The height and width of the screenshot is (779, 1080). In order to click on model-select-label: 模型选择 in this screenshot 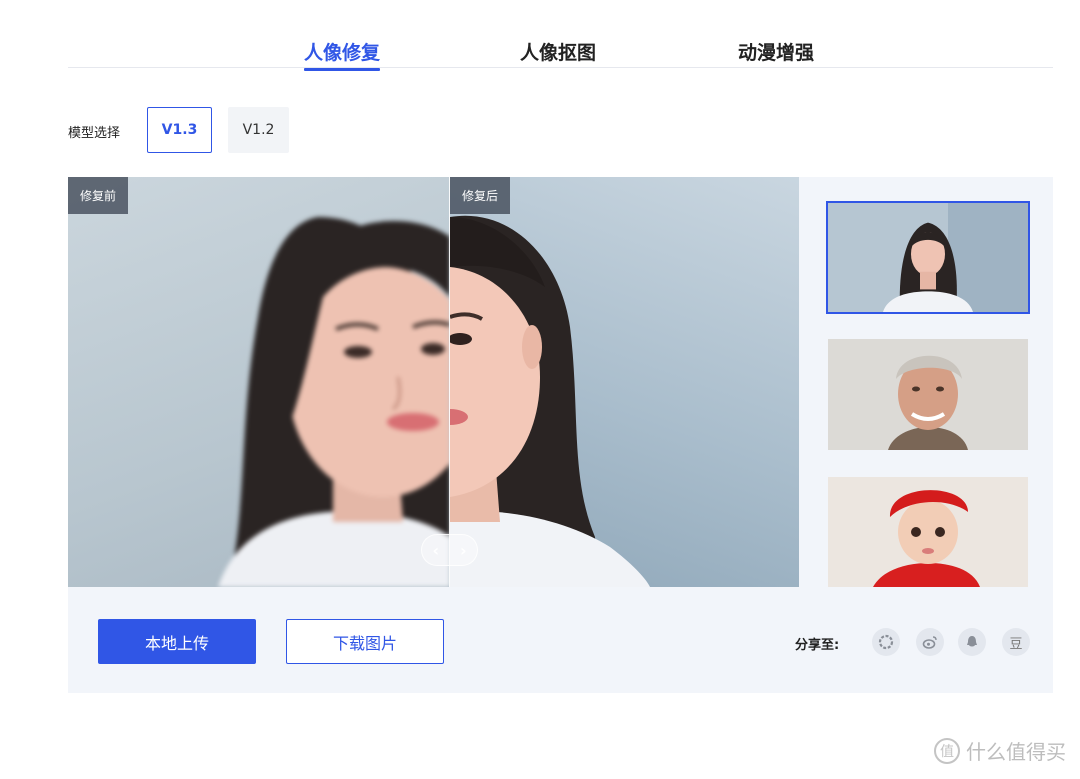, I will do `click(94, 133)`.